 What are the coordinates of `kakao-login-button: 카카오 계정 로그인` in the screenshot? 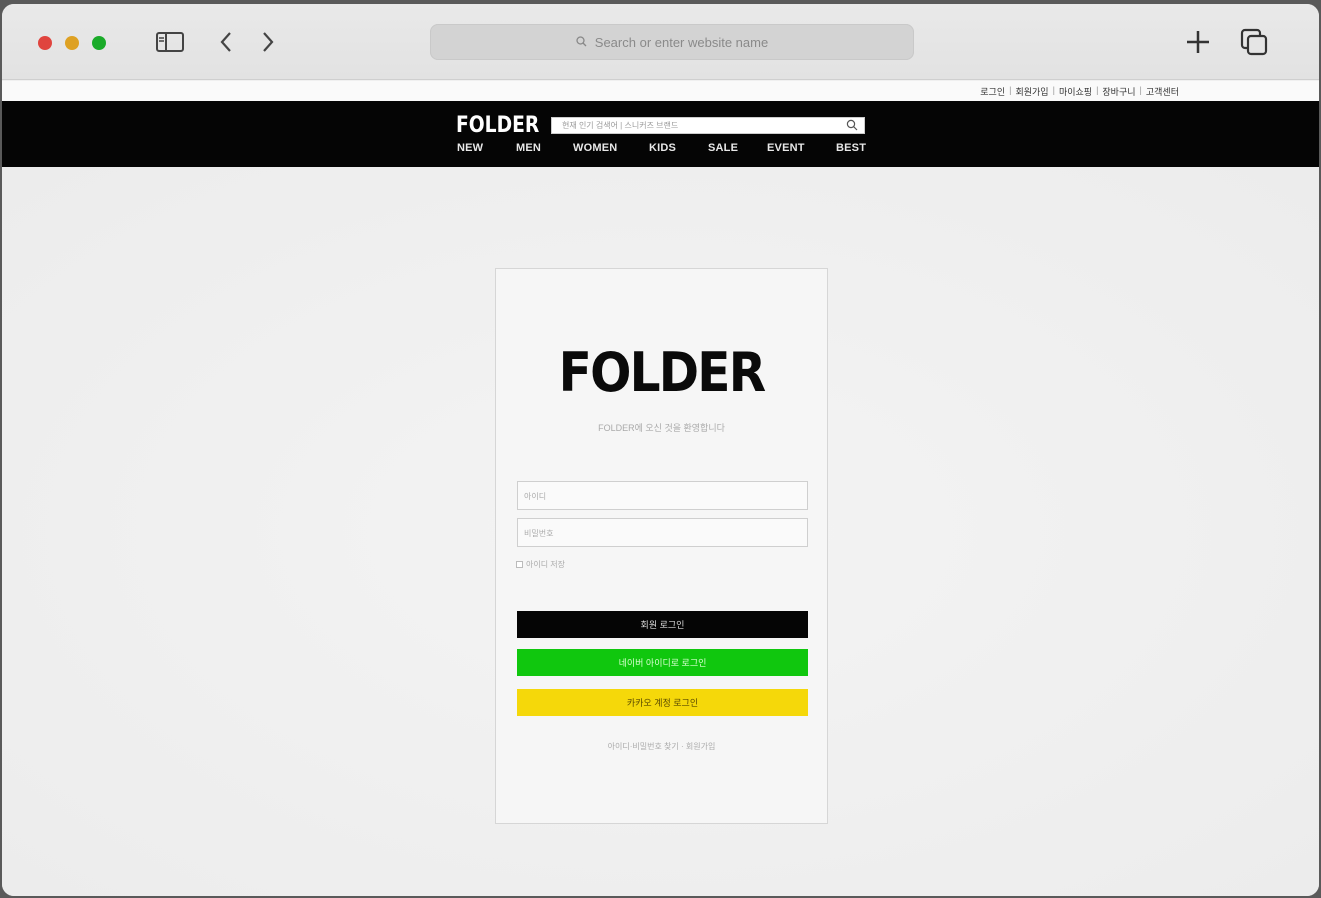 It's located at (662, 702).